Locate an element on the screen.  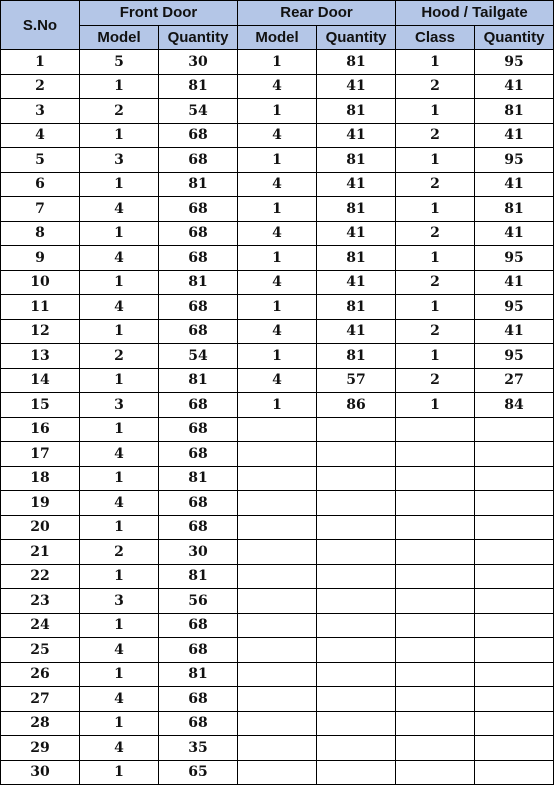
table-row: 1 5 30 1 81 1 95 is located at coordinates (277, 62).